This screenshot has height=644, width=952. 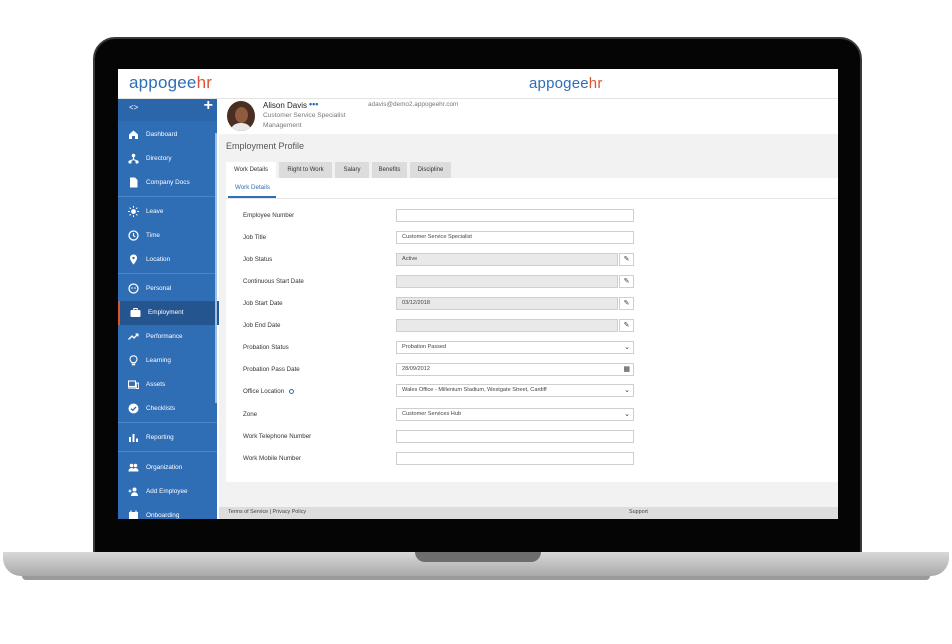 What do you see at coordinates (282, 125) in the screenshot?
I see `profile-department: Management` at bounding box center [282, 125].